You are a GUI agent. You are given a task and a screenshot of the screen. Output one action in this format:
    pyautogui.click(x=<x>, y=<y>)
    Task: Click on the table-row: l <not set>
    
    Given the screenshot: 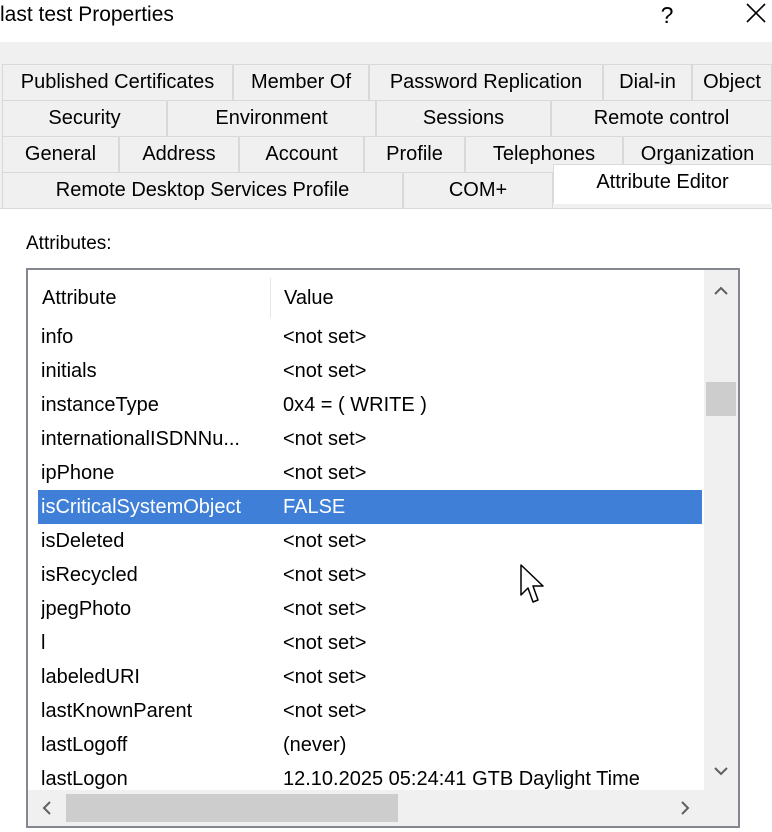 What is the action you would take?
    pyautogui.click(x=370, y=643)
    